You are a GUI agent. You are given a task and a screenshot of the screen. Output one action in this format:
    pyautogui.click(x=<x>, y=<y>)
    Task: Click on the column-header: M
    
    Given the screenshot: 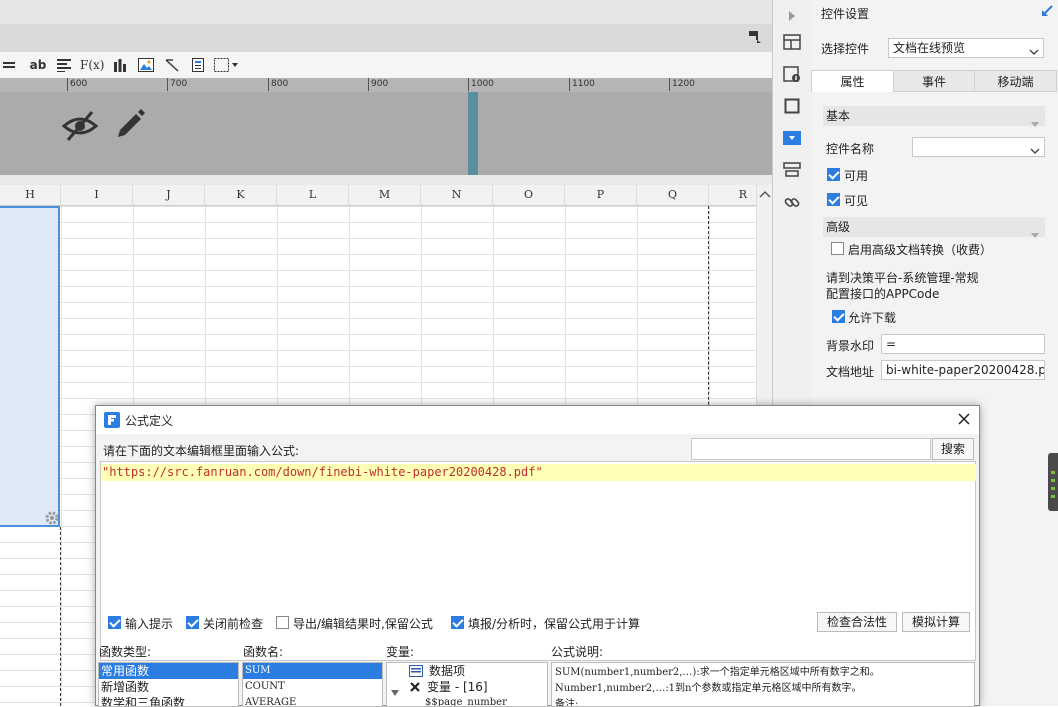 What is the action you would take?
    pyautogui.click(x=385, y=195)
    